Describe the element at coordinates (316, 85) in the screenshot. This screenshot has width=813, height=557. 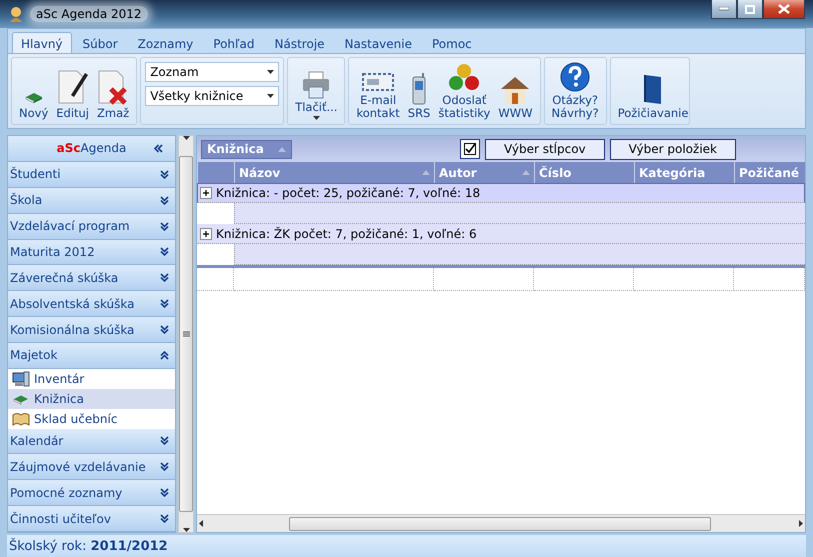
I see `printer-icon` at that location.